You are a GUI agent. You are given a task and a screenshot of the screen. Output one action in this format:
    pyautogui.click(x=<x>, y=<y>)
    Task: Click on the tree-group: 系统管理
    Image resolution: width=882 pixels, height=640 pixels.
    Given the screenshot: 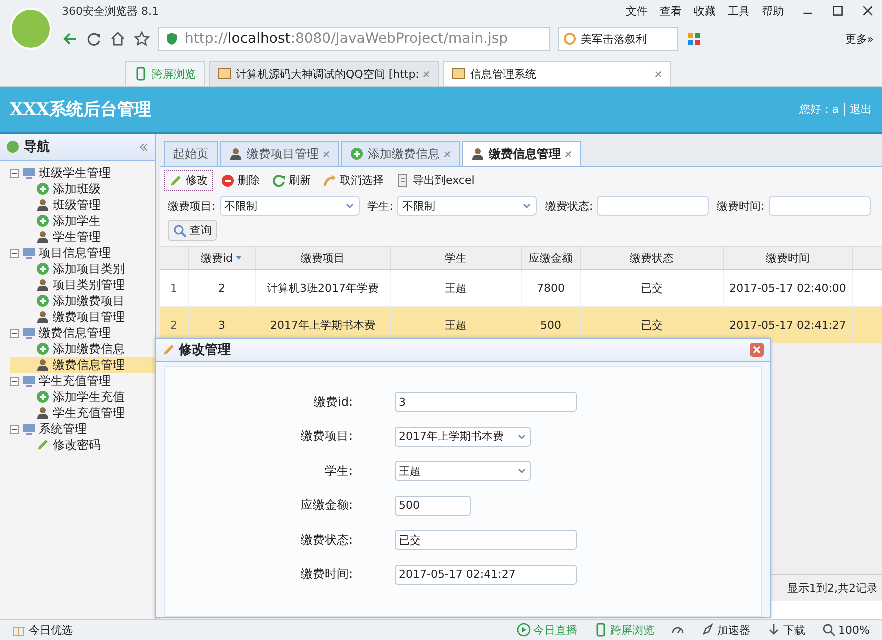 What is the action you would take?
    pyautogui.click(x=82, y=429)
    